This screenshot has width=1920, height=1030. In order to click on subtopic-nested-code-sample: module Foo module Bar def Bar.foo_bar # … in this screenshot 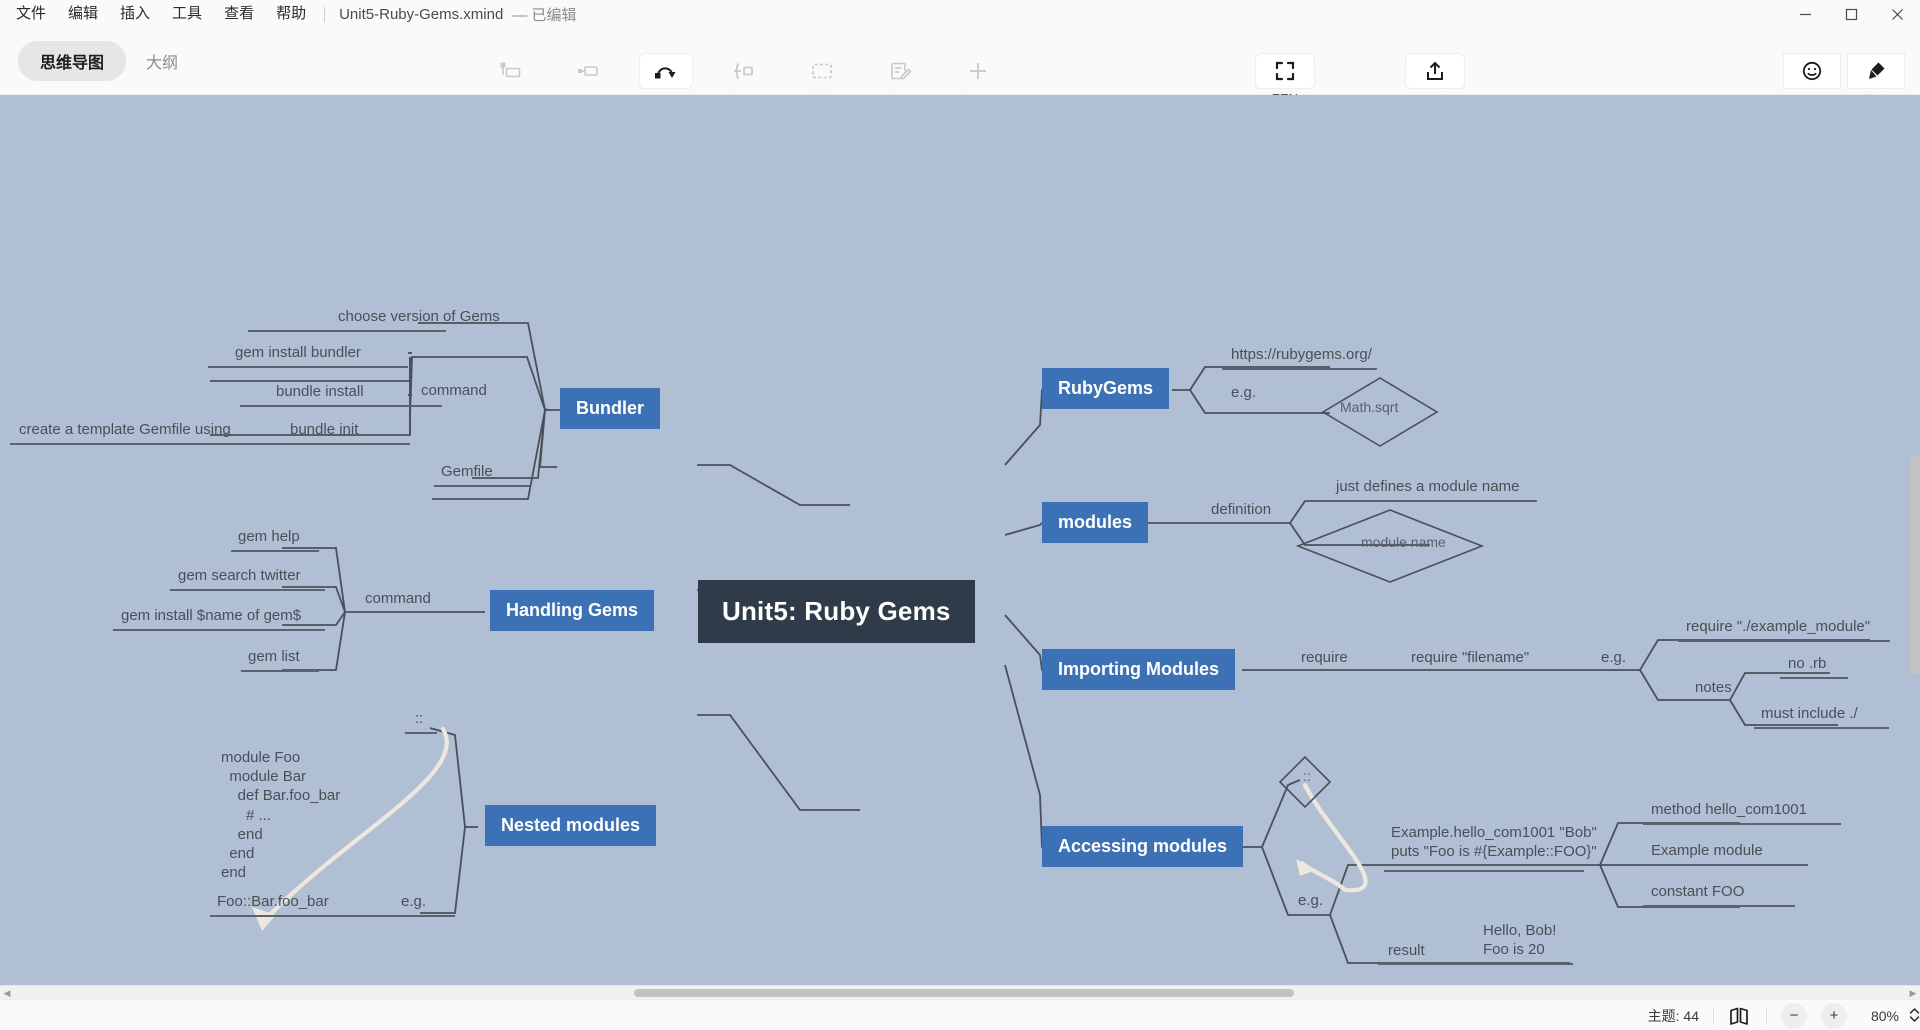, I will do `click(280, 815)`.